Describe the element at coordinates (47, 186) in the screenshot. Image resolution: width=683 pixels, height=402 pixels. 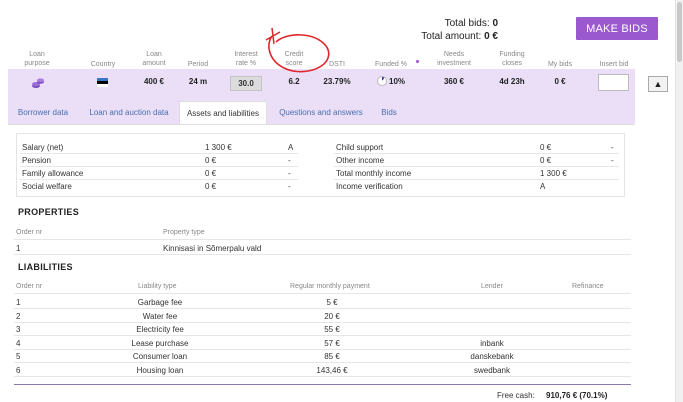
I see `income-label: Social welfare` at that location.